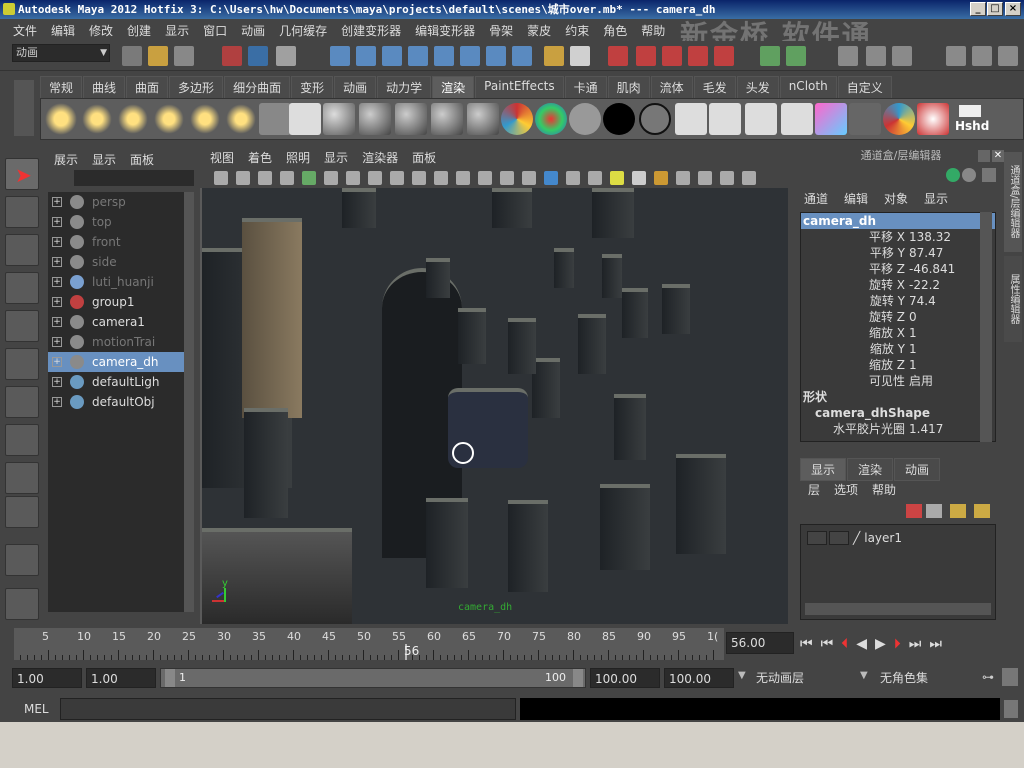 The height and width of the screenshot is (768, 1024). Describe the element at coordinates (286, 56) in the screenshot. I see `select-component-icon` at that location.